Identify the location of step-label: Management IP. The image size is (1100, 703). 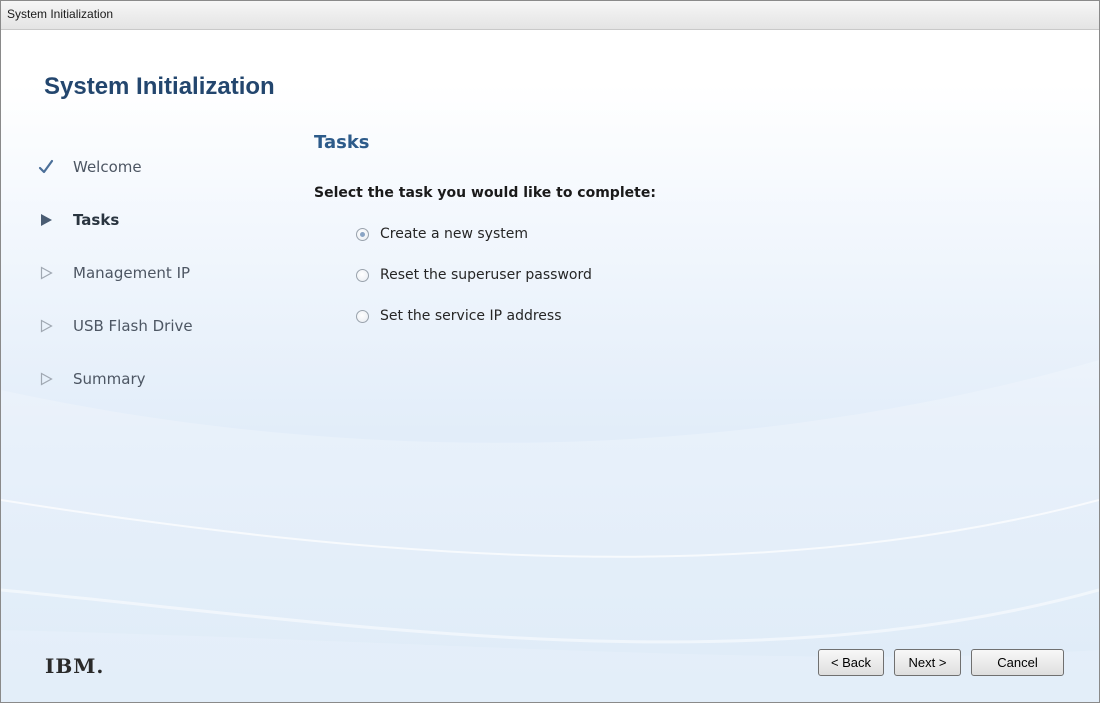
(132, 273).